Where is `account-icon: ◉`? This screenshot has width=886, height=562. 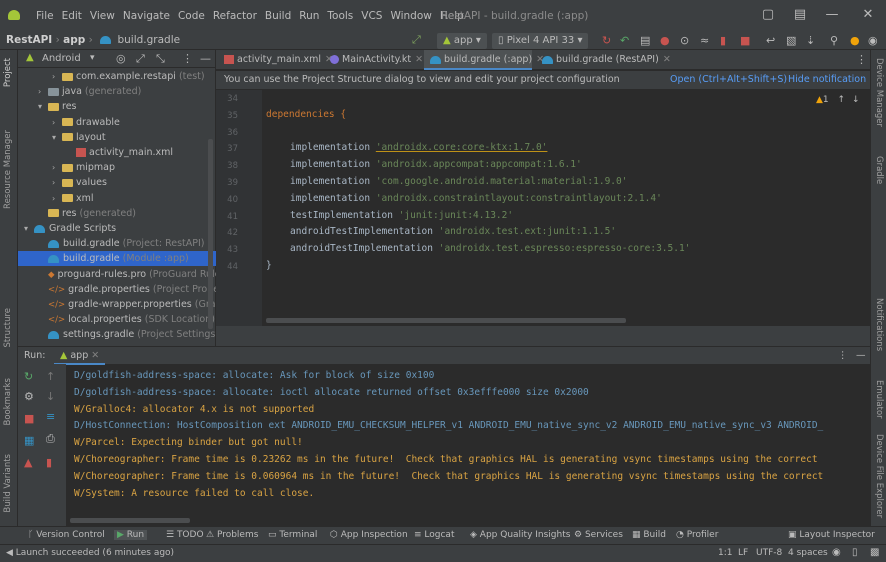 account-icon: ◉ is located at coordinates (873, 40).